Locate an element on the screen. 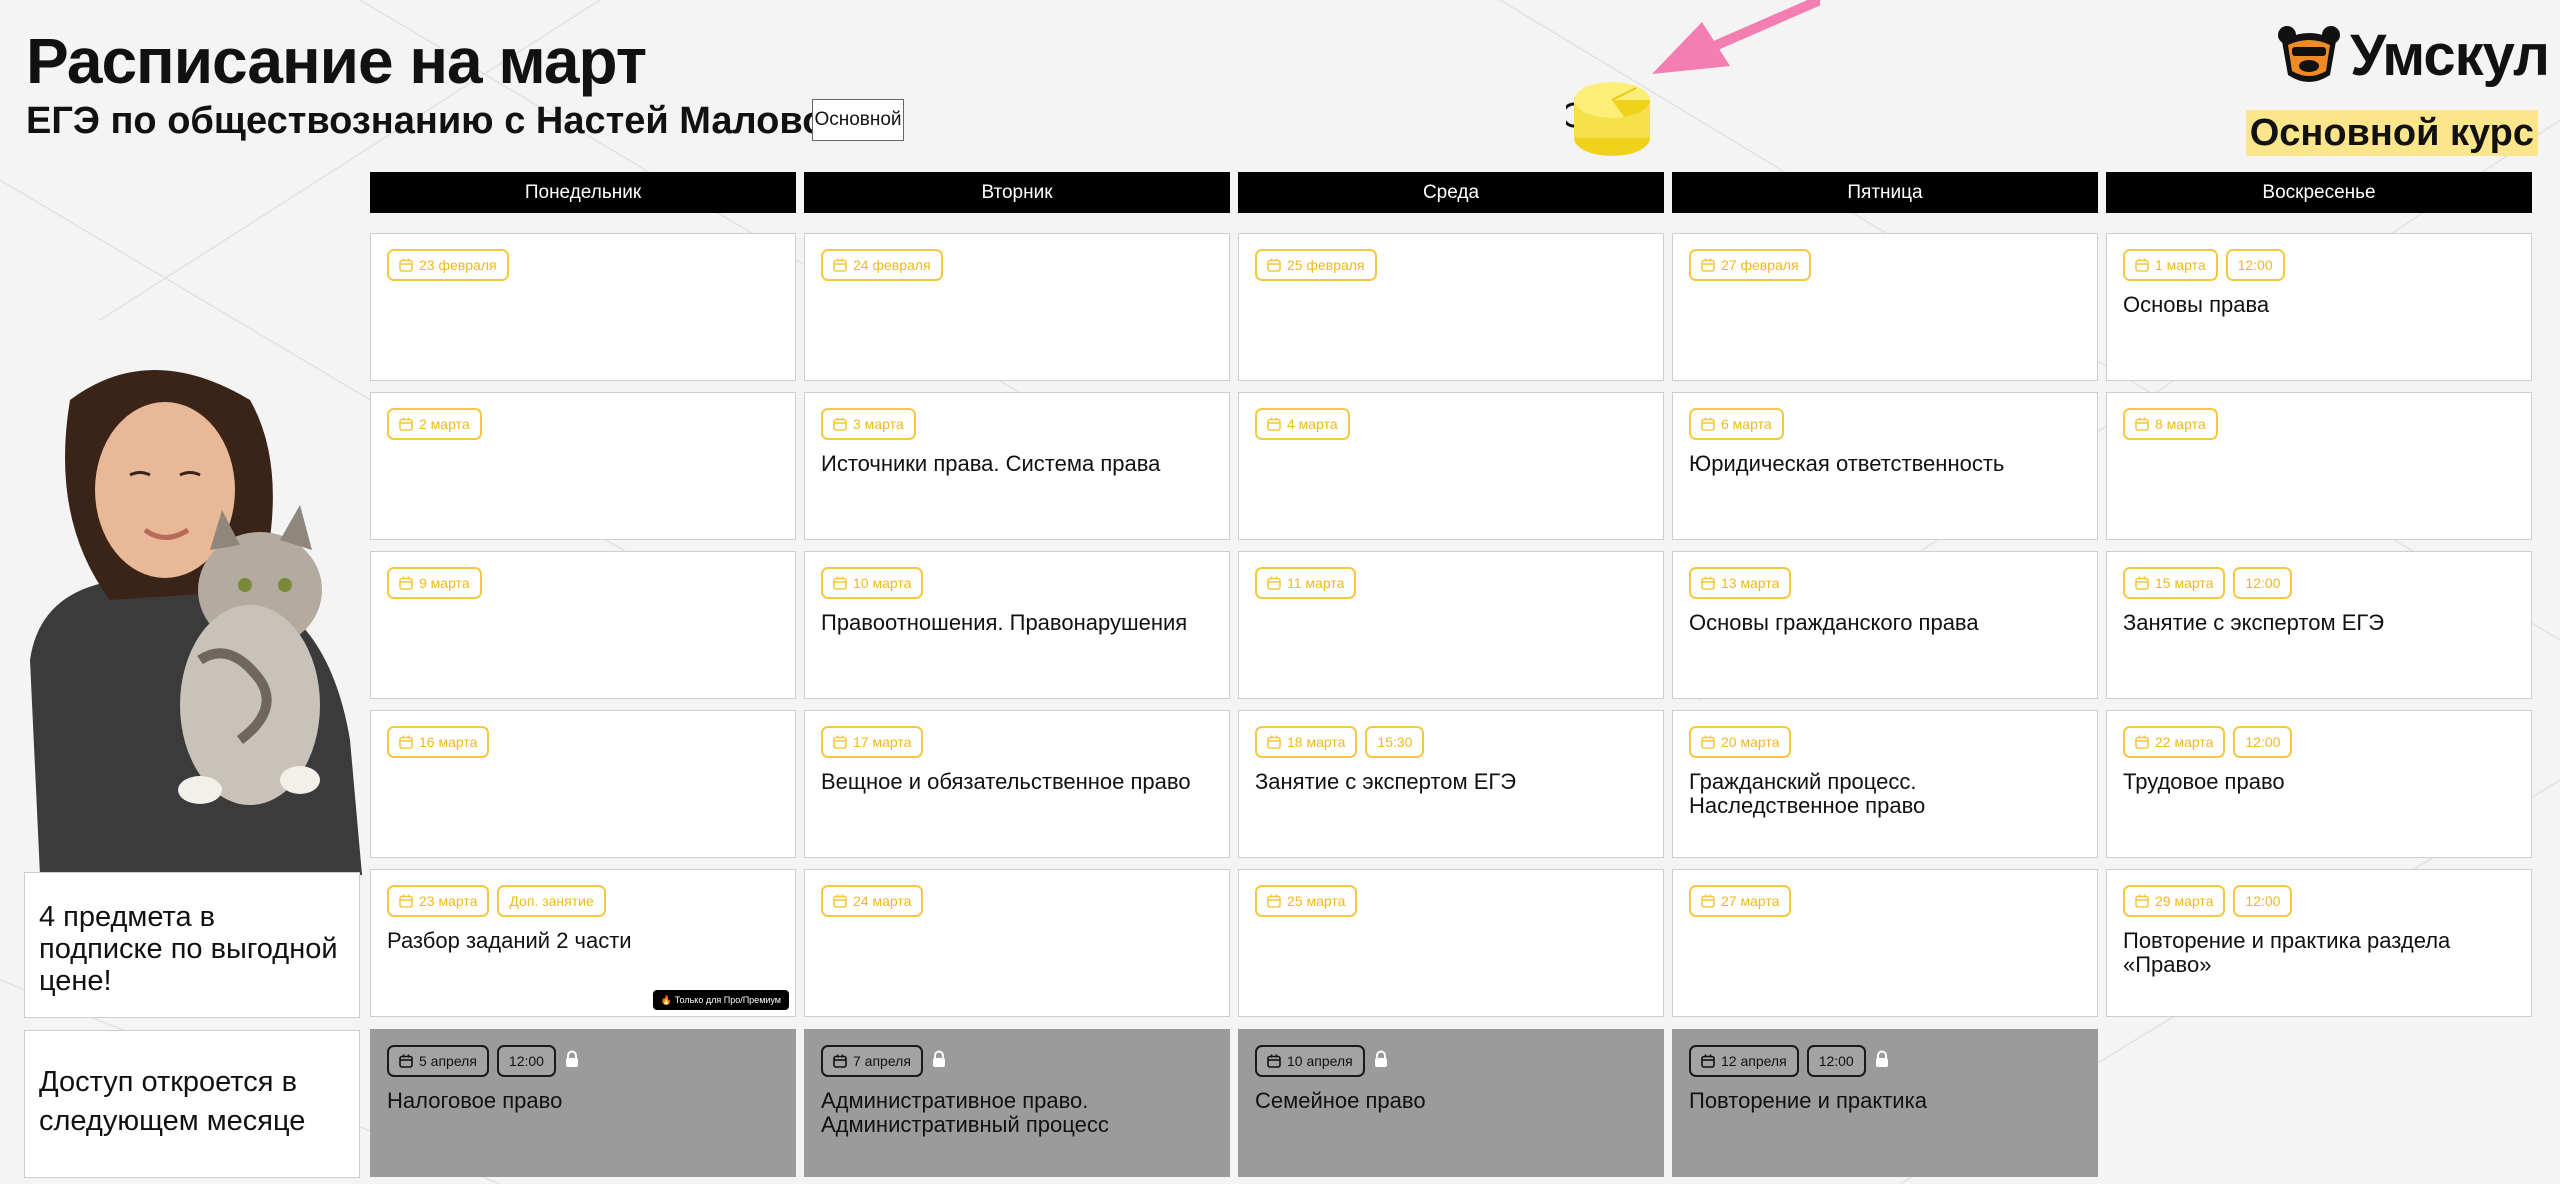  lesson-card: 6 марта Юридическая ответственность is located at coordinates (1885, 466).